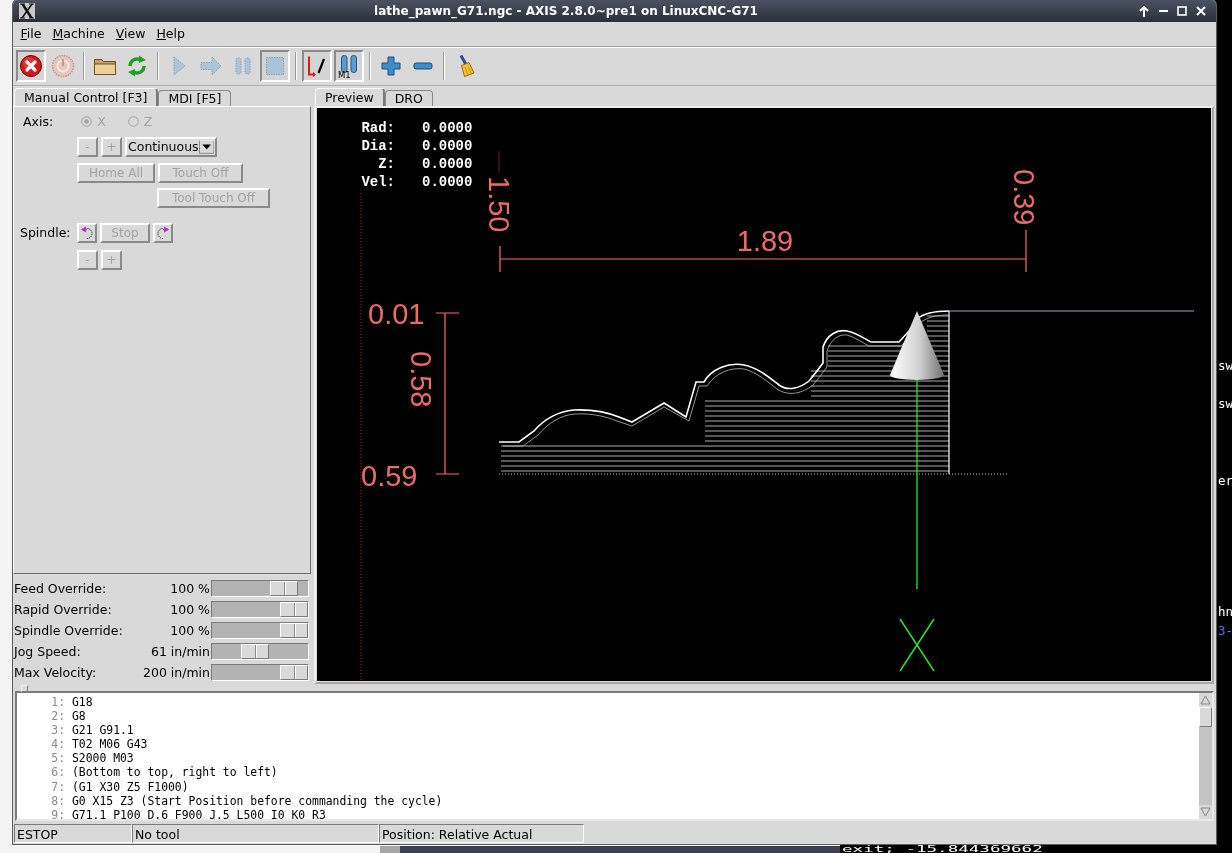 Image resolution: width=1232 pixels, height=853 pixels. What do you see at coordinates (206, 146) in the screenshot?
I see `caret-icon` at bounding box center [206, 146].